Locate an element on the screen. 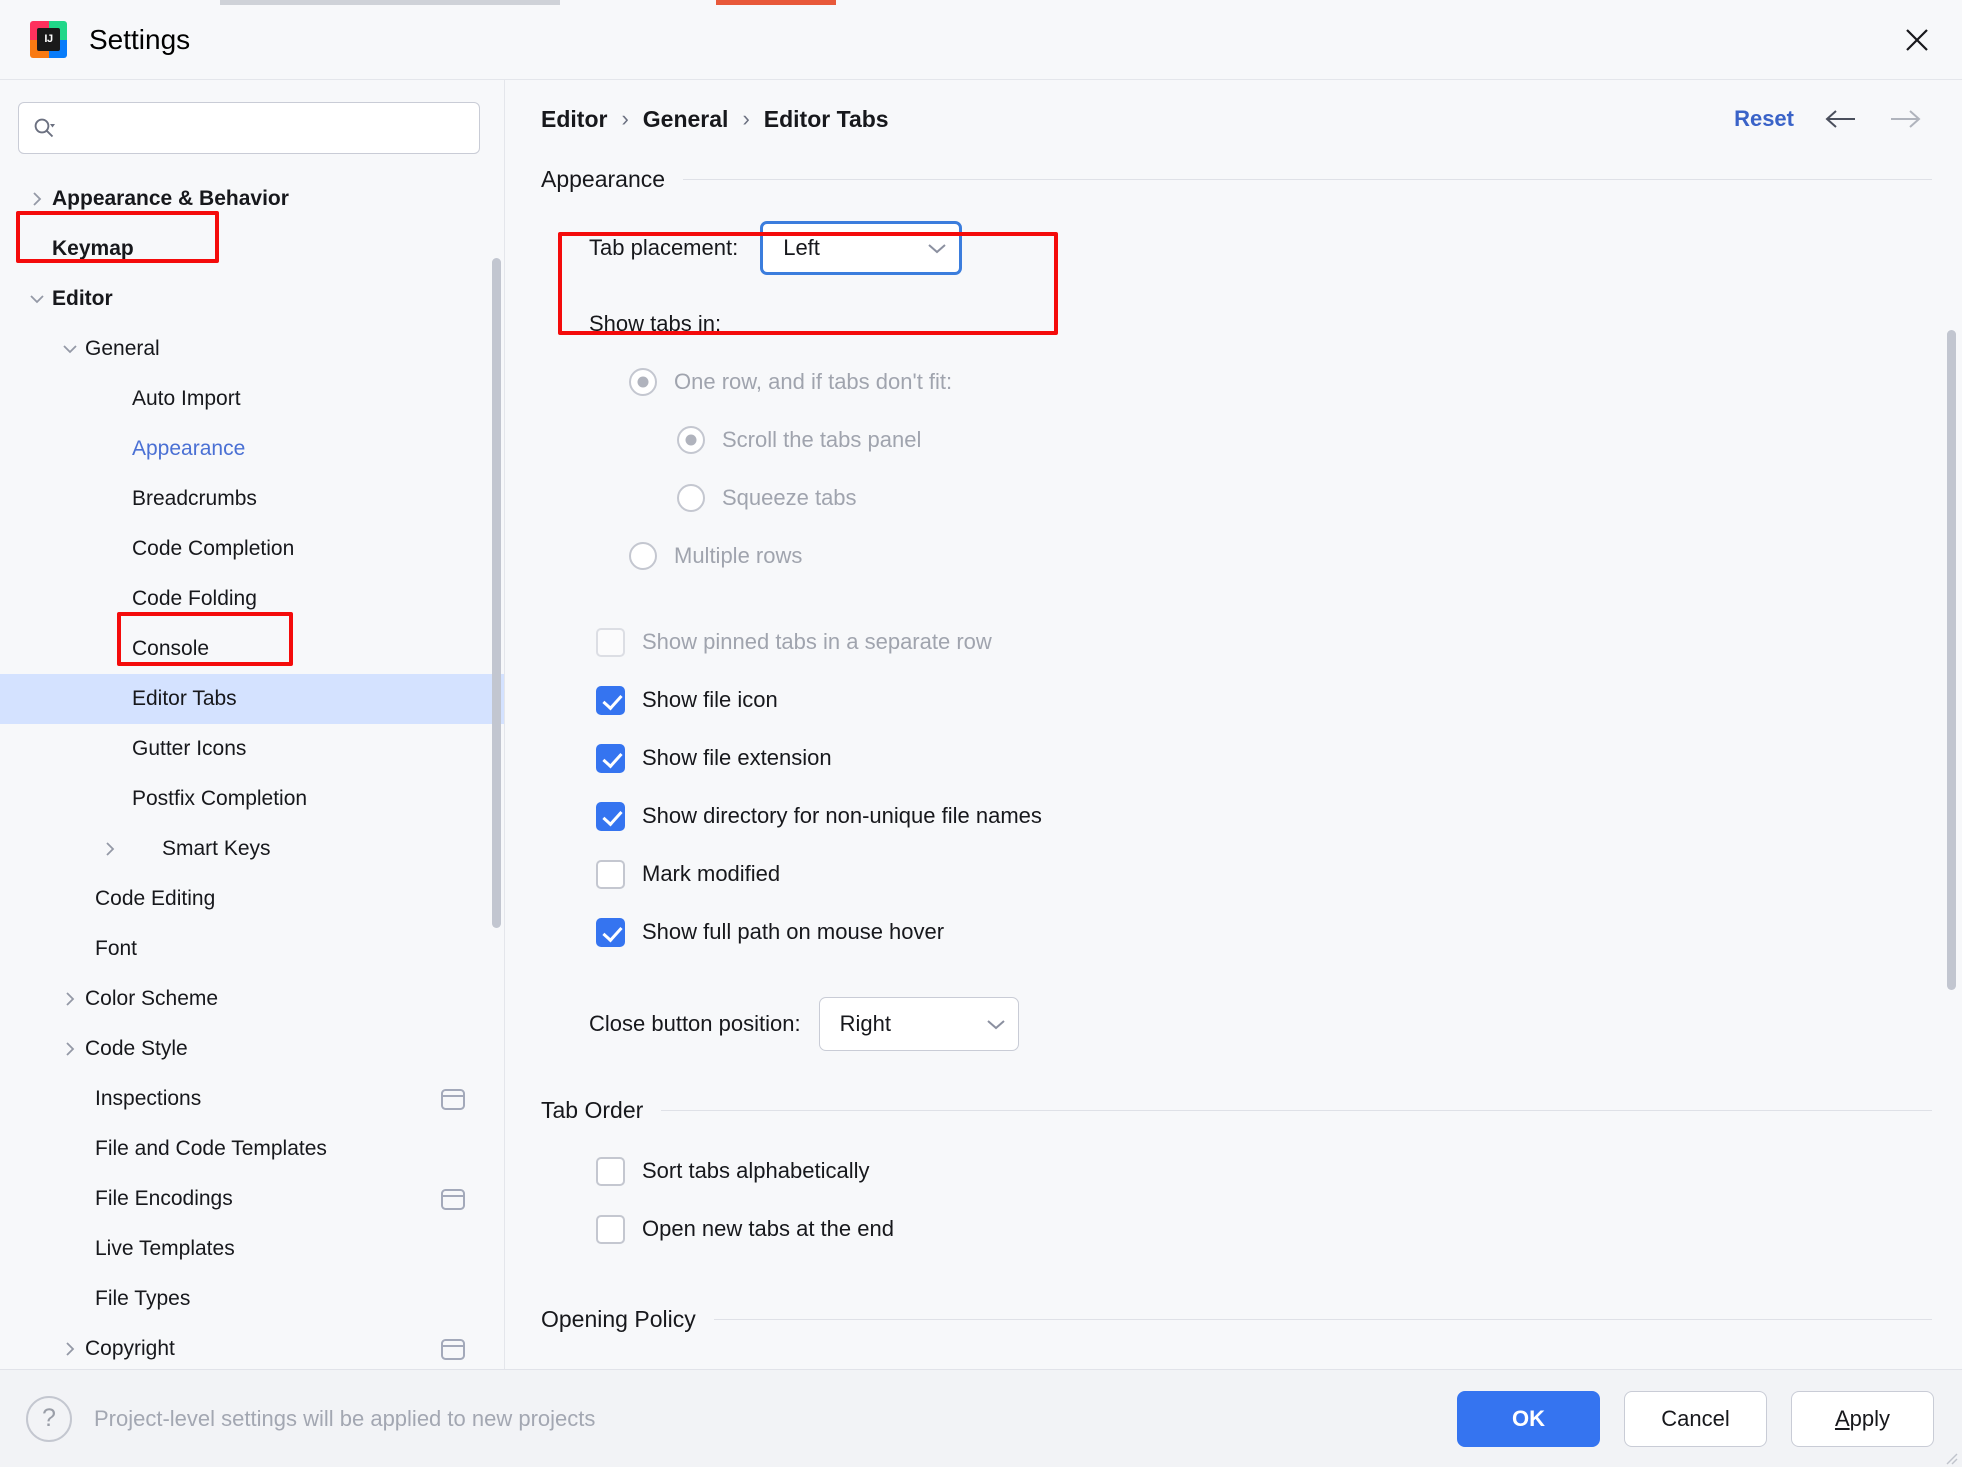  checkbox-row: Show pinned tabs in a separate row is located at coordinates (1251, 642).